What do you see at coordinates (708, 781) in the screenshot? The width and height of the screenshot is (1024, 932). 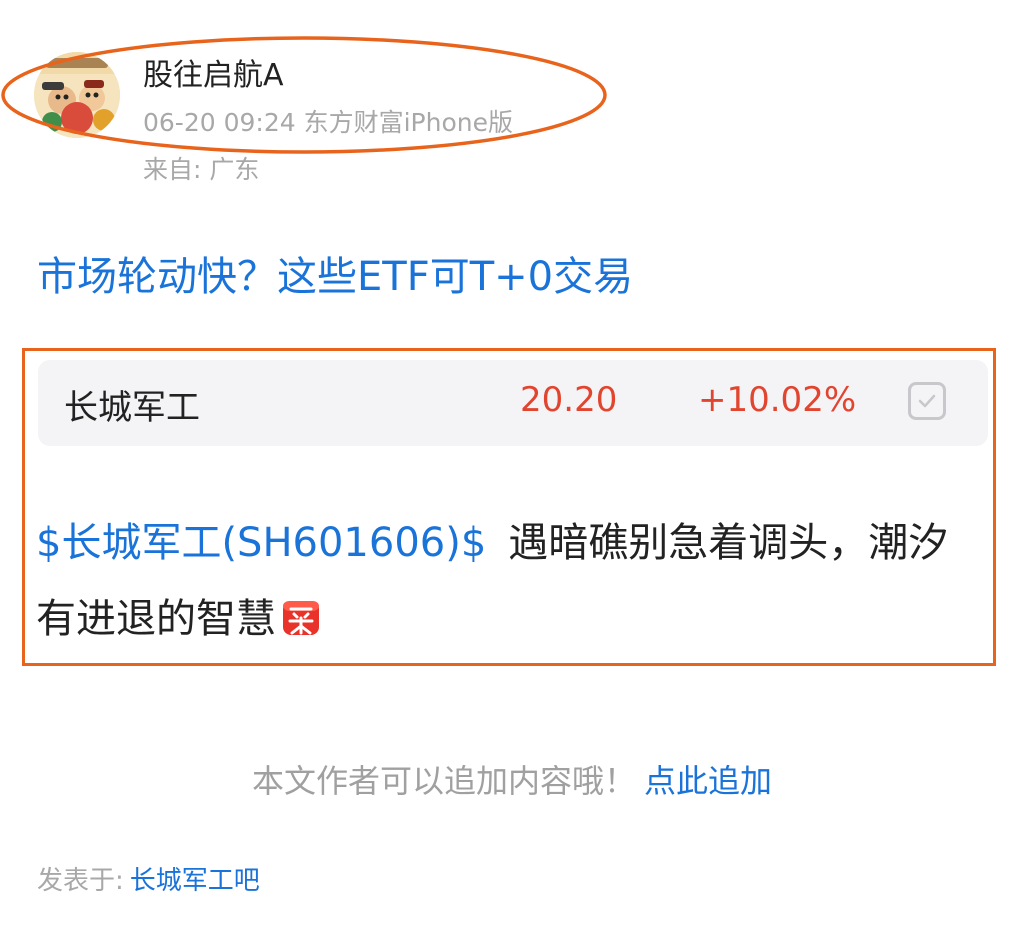 I see `add-content-link: 点此追加` at bounding box center [708, 781].